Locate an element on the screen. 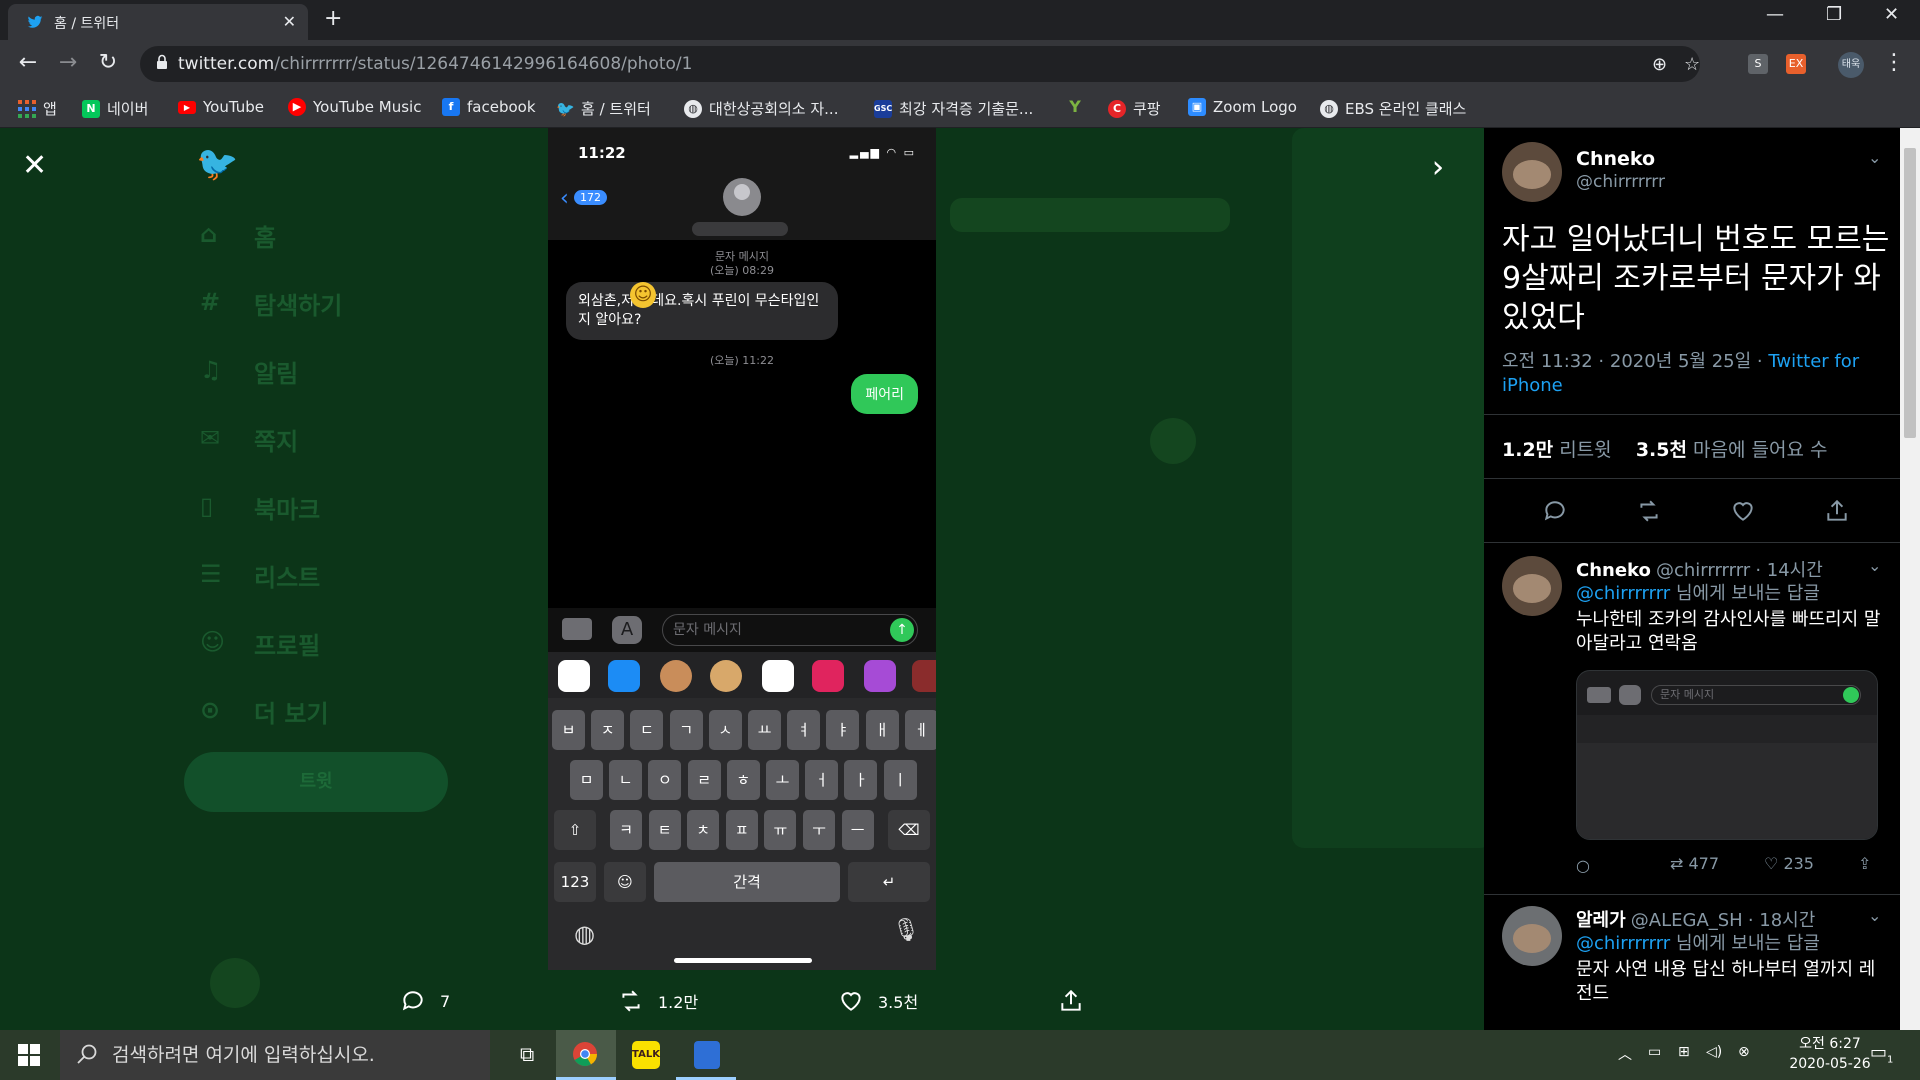 This screenshot has width=1920, height=1080. browser-tab: 홈 / 트위터 ✕ is located at coordinates (158, 22).